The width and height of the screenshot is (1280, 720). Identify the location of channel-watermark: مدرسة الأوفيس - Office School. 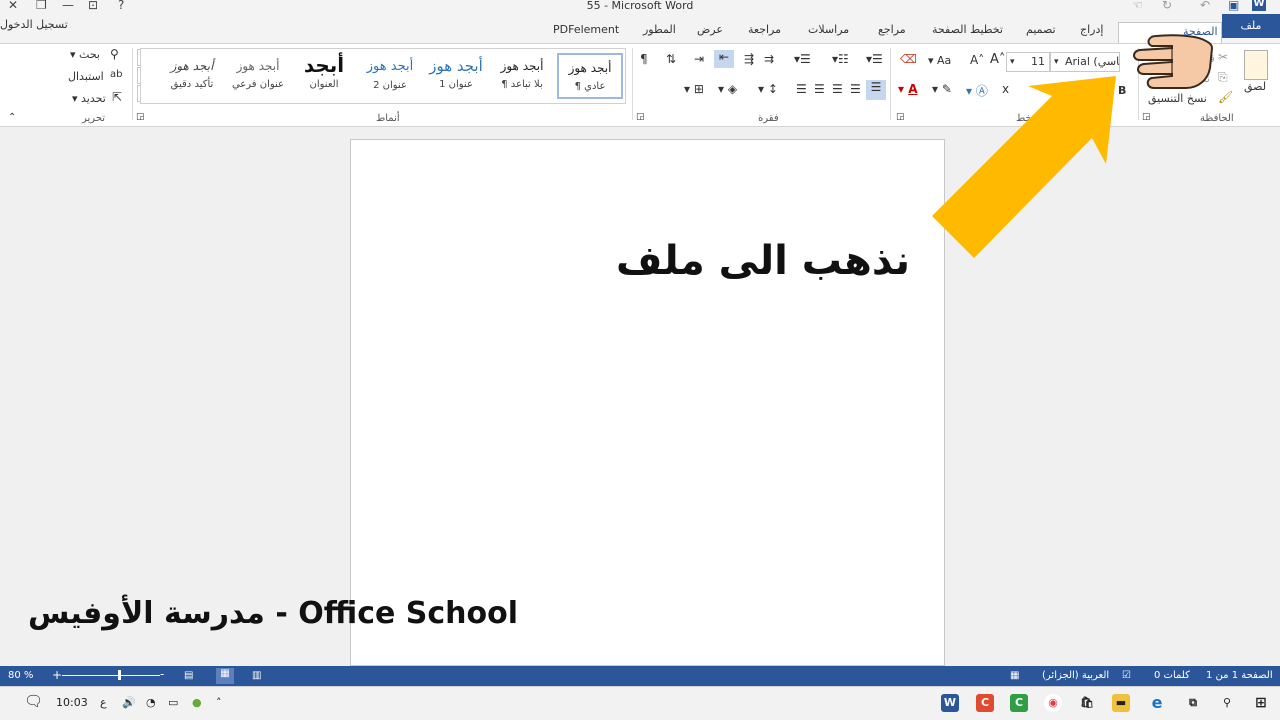
(273, 613).